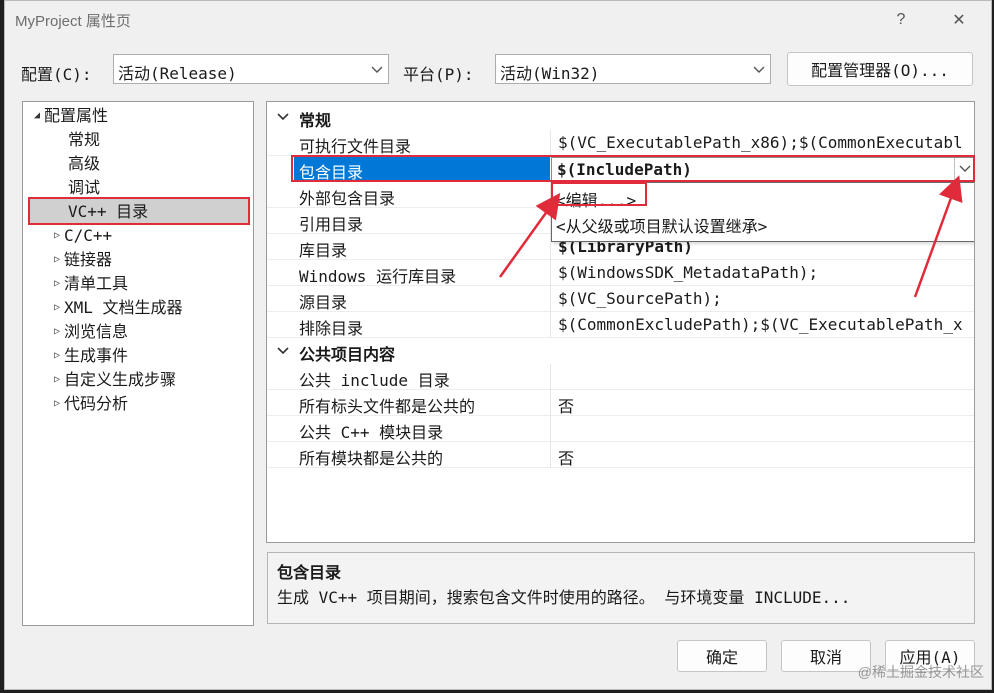  What do you see at coordinates (56, 74) in the screenshot?
I see `config-label: 配置(C):` at bounding box center [56, 74].